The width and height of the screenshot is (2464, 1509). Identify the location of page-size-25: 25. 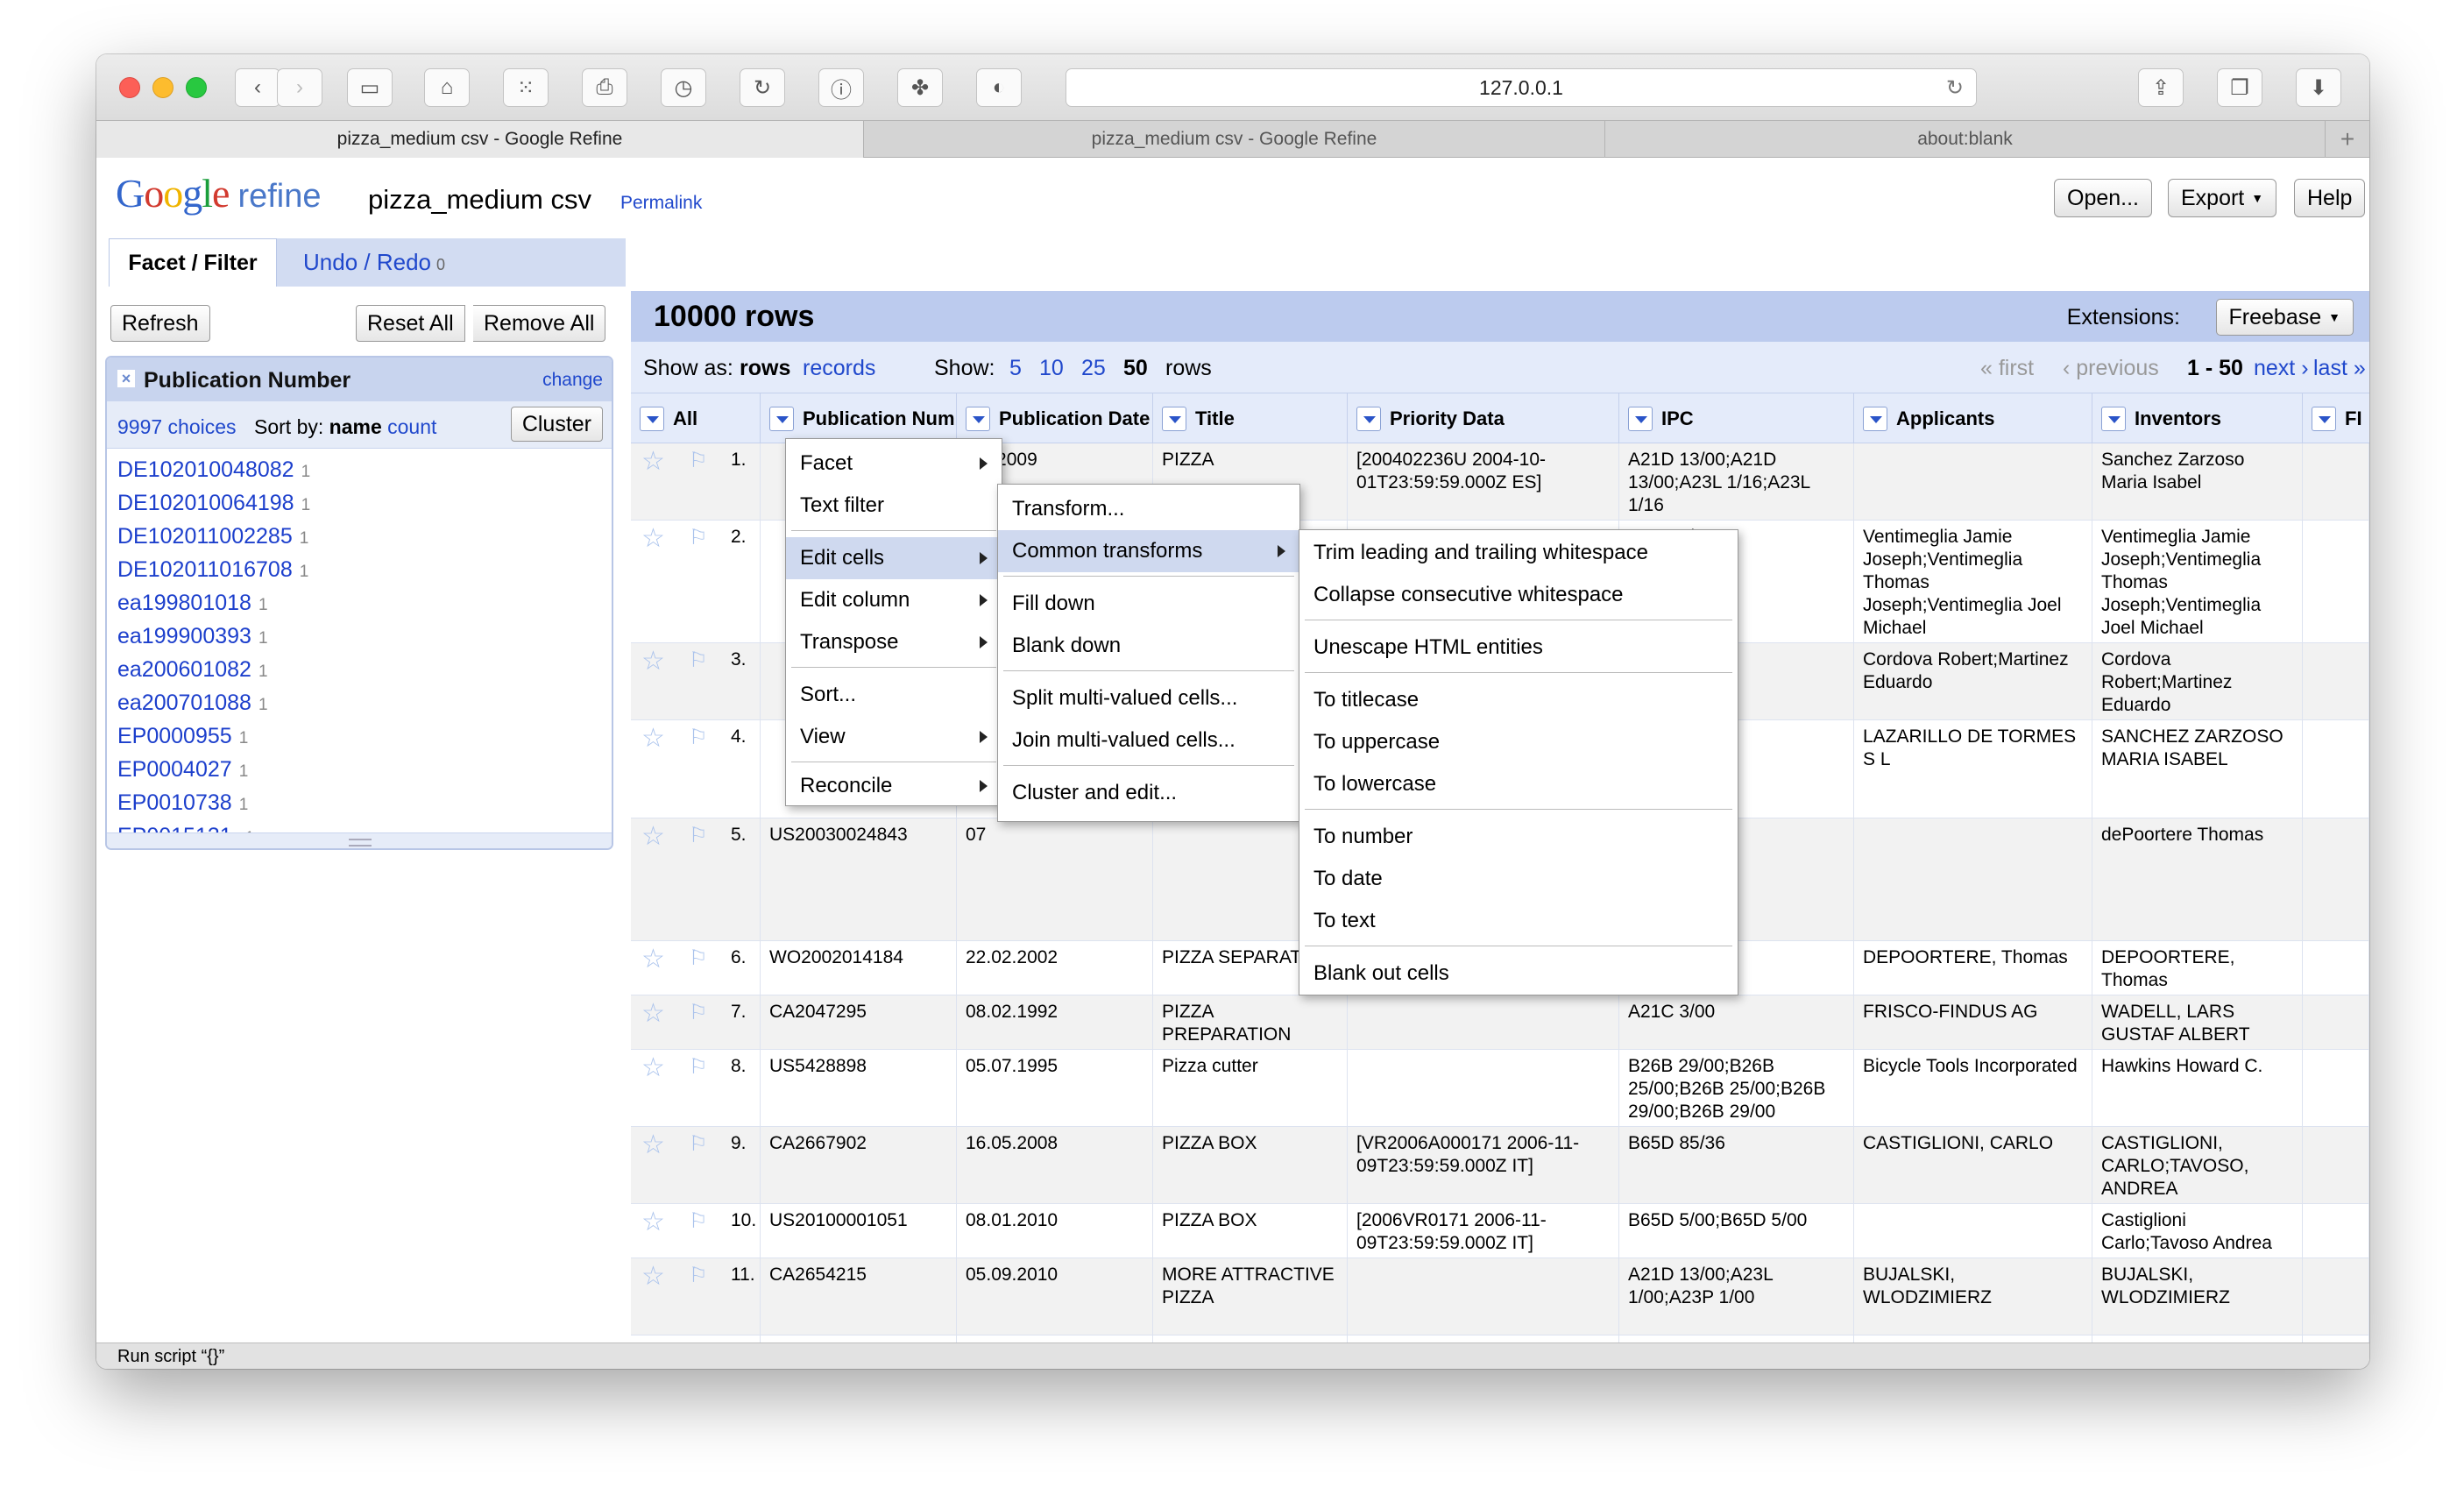
(1093, 368).